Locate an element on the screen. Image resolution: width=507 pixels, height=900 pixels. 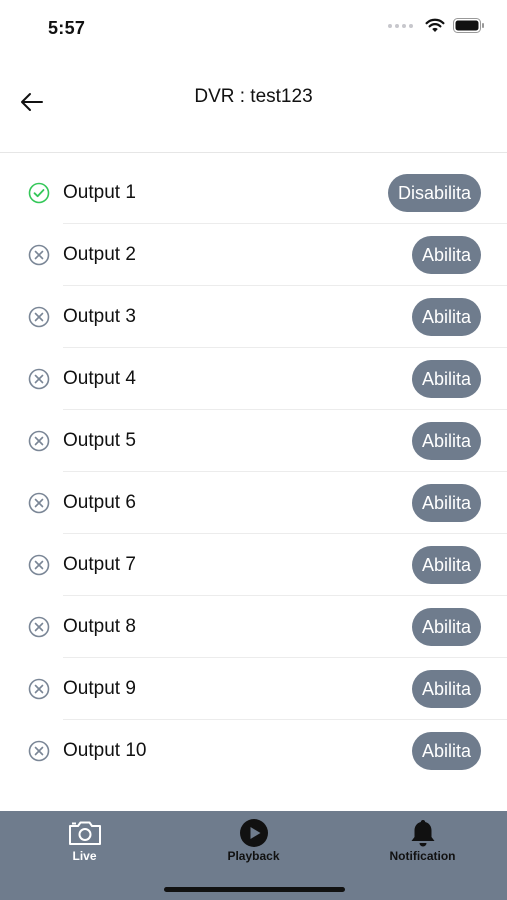
output-row: Output 3 Abilita is located at coordinates (253, 317).